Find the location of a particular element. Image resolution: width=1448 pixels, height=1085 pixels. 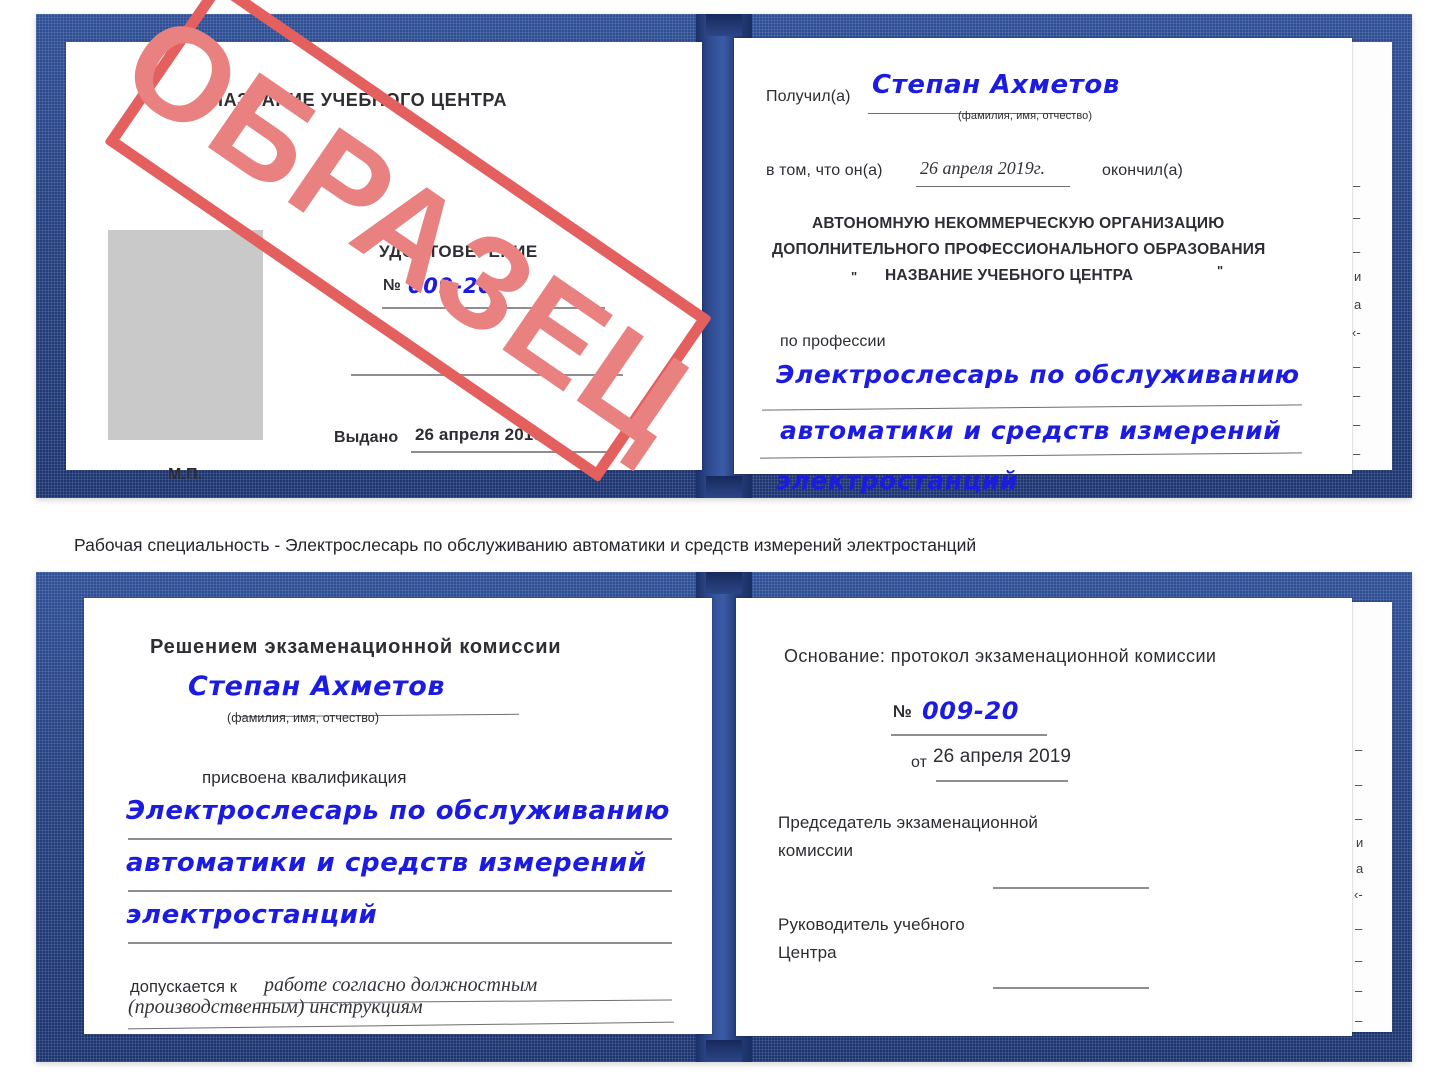

protocol-number-value: 009-20 is located at coordinates (971, 711).